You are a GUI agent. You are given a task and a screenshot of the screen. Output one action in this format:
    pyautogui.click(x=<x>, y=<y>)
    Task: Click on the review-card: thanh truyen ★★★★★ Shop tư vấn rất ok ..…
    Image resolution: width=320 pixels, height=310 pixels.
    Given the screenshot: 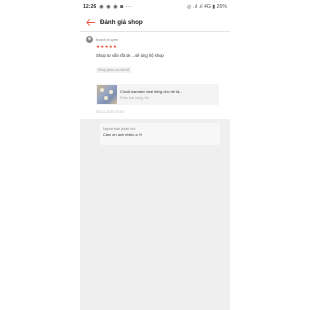 What is the action you would take?
    pyautogui.click(x=156, y=55)
    